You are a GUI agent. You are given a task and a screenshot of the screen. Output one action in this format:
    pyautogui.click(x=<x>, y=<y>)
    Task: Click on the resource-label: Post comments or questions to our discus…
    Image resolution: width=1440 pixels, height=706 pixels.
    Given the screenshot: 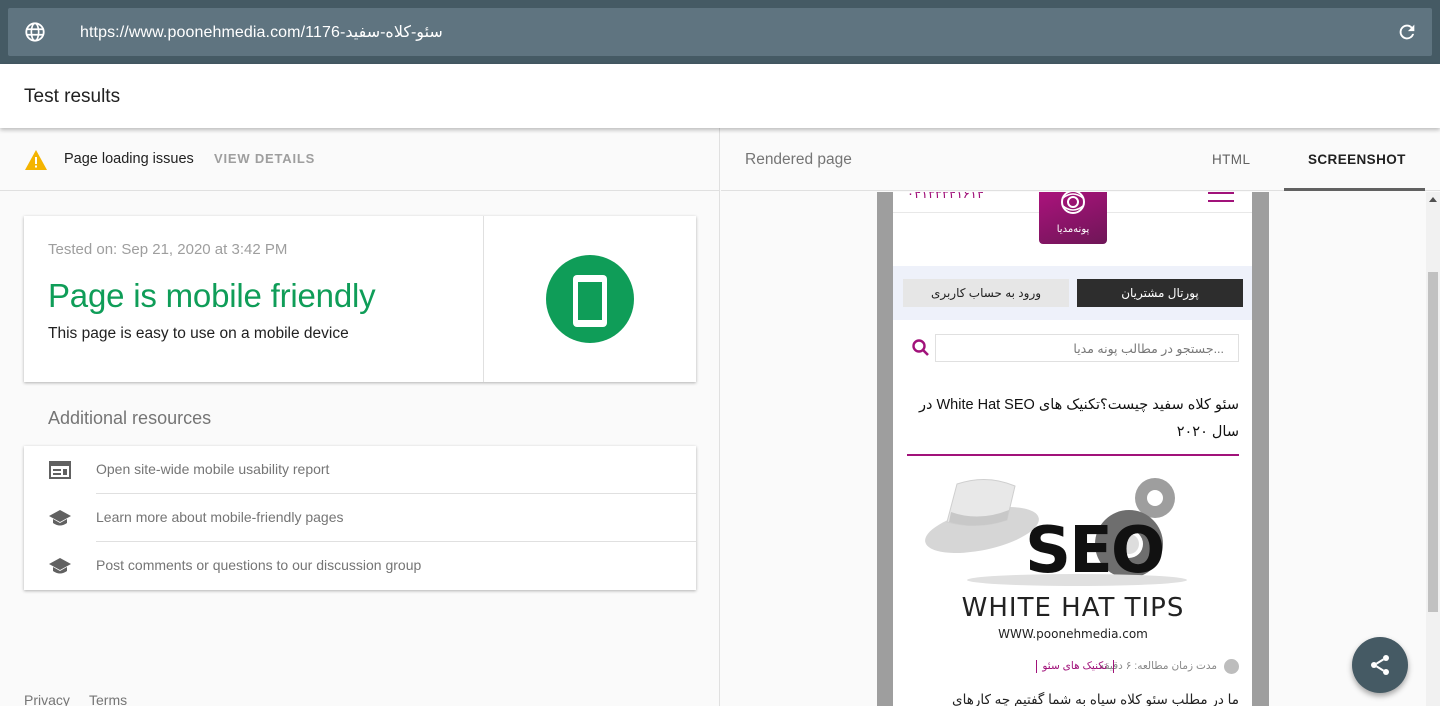 What is the action you would take?
    pyautogui.click(x=259, y=565)
    